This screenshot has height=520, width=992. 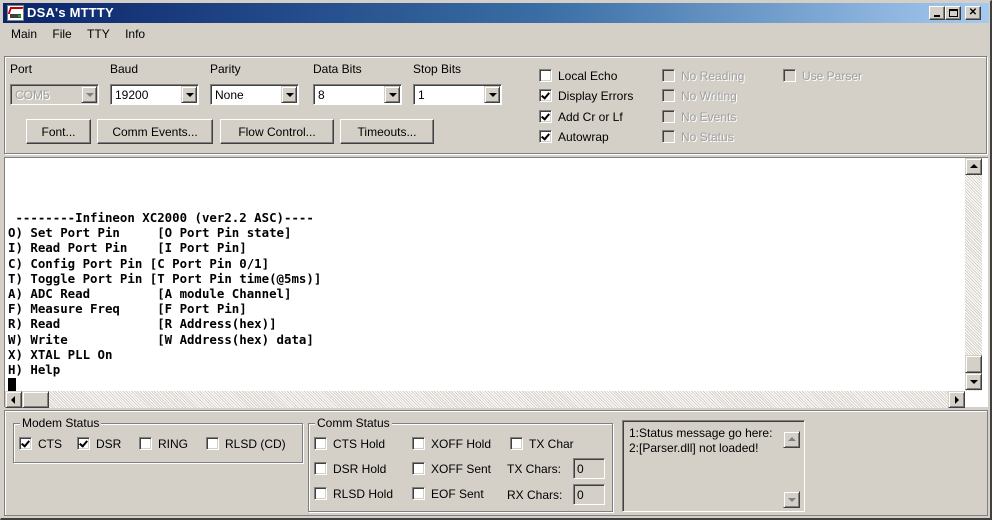 I want to click on scroll-up-button, so click(x=973, y=166).